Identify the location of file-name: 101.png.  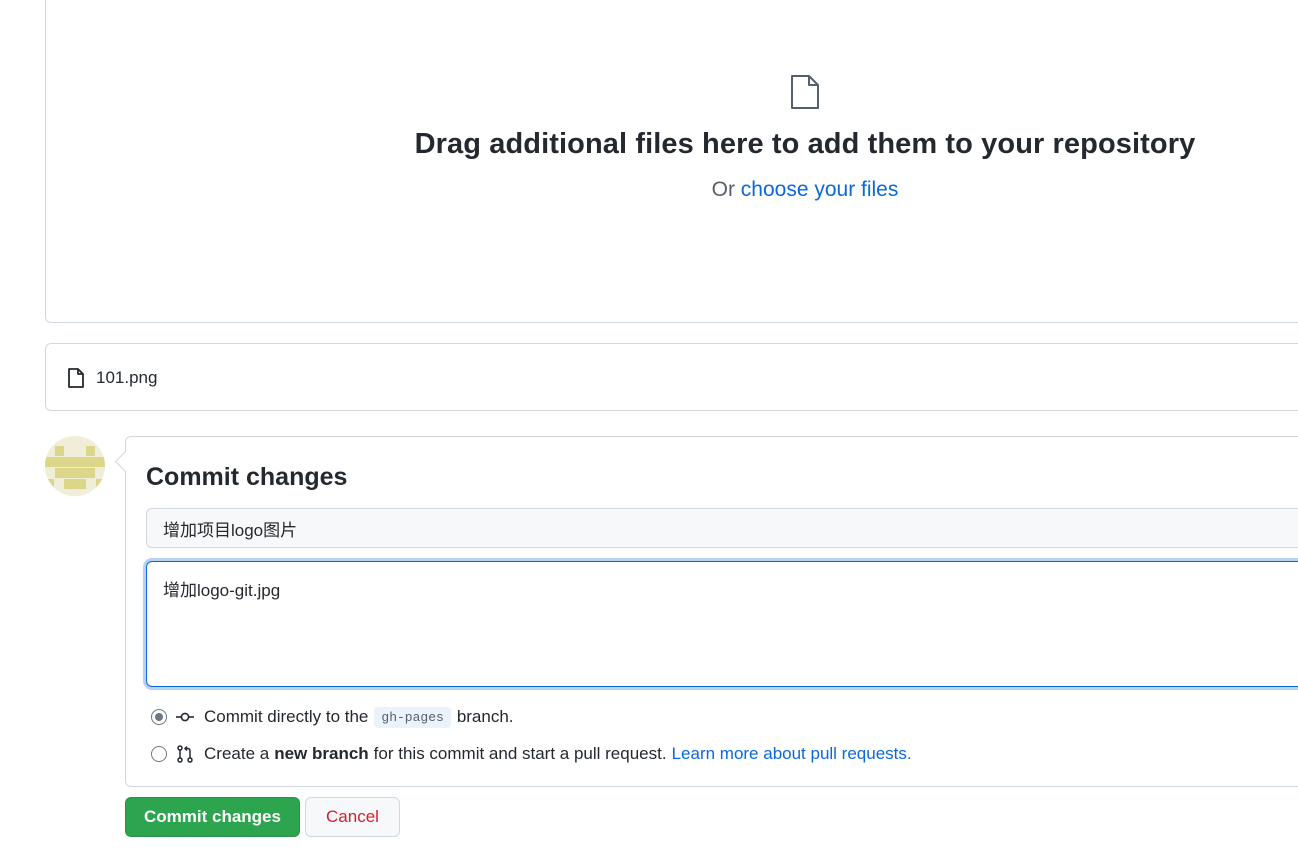
(127, 377).